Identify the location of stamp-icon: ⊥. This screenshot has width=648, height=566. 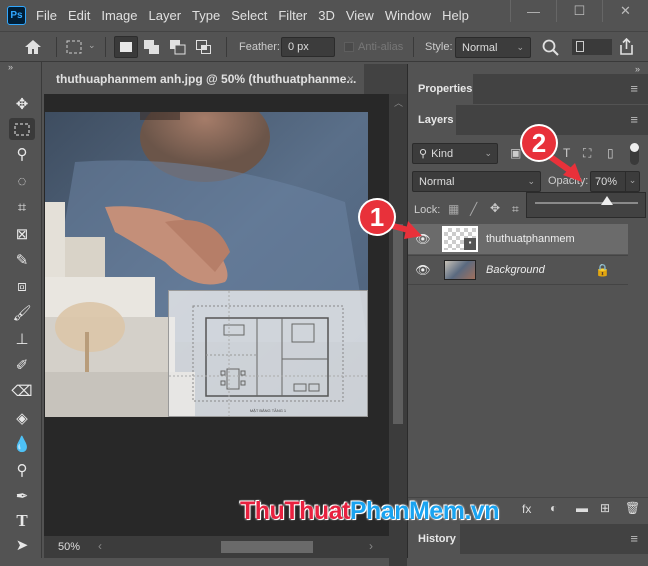
(22, 339).